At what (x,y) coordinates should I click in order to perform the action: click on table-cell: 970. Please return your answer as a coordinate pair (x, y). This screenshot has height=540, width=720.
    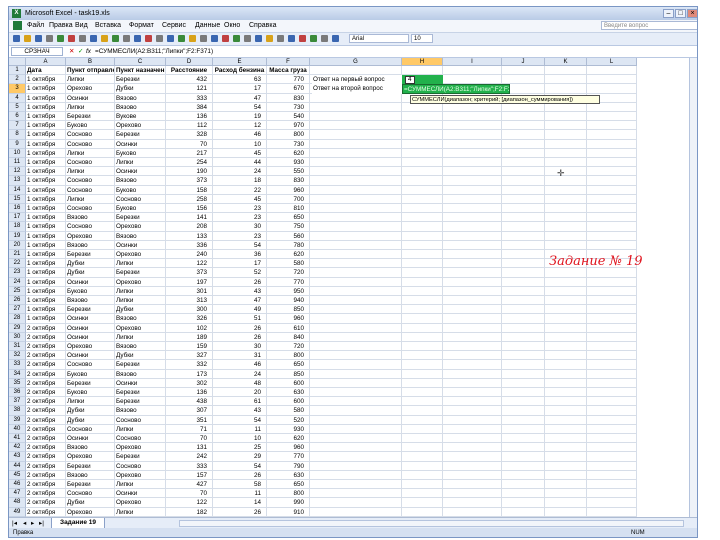
    Looking at the image, I should click on (288, 126).